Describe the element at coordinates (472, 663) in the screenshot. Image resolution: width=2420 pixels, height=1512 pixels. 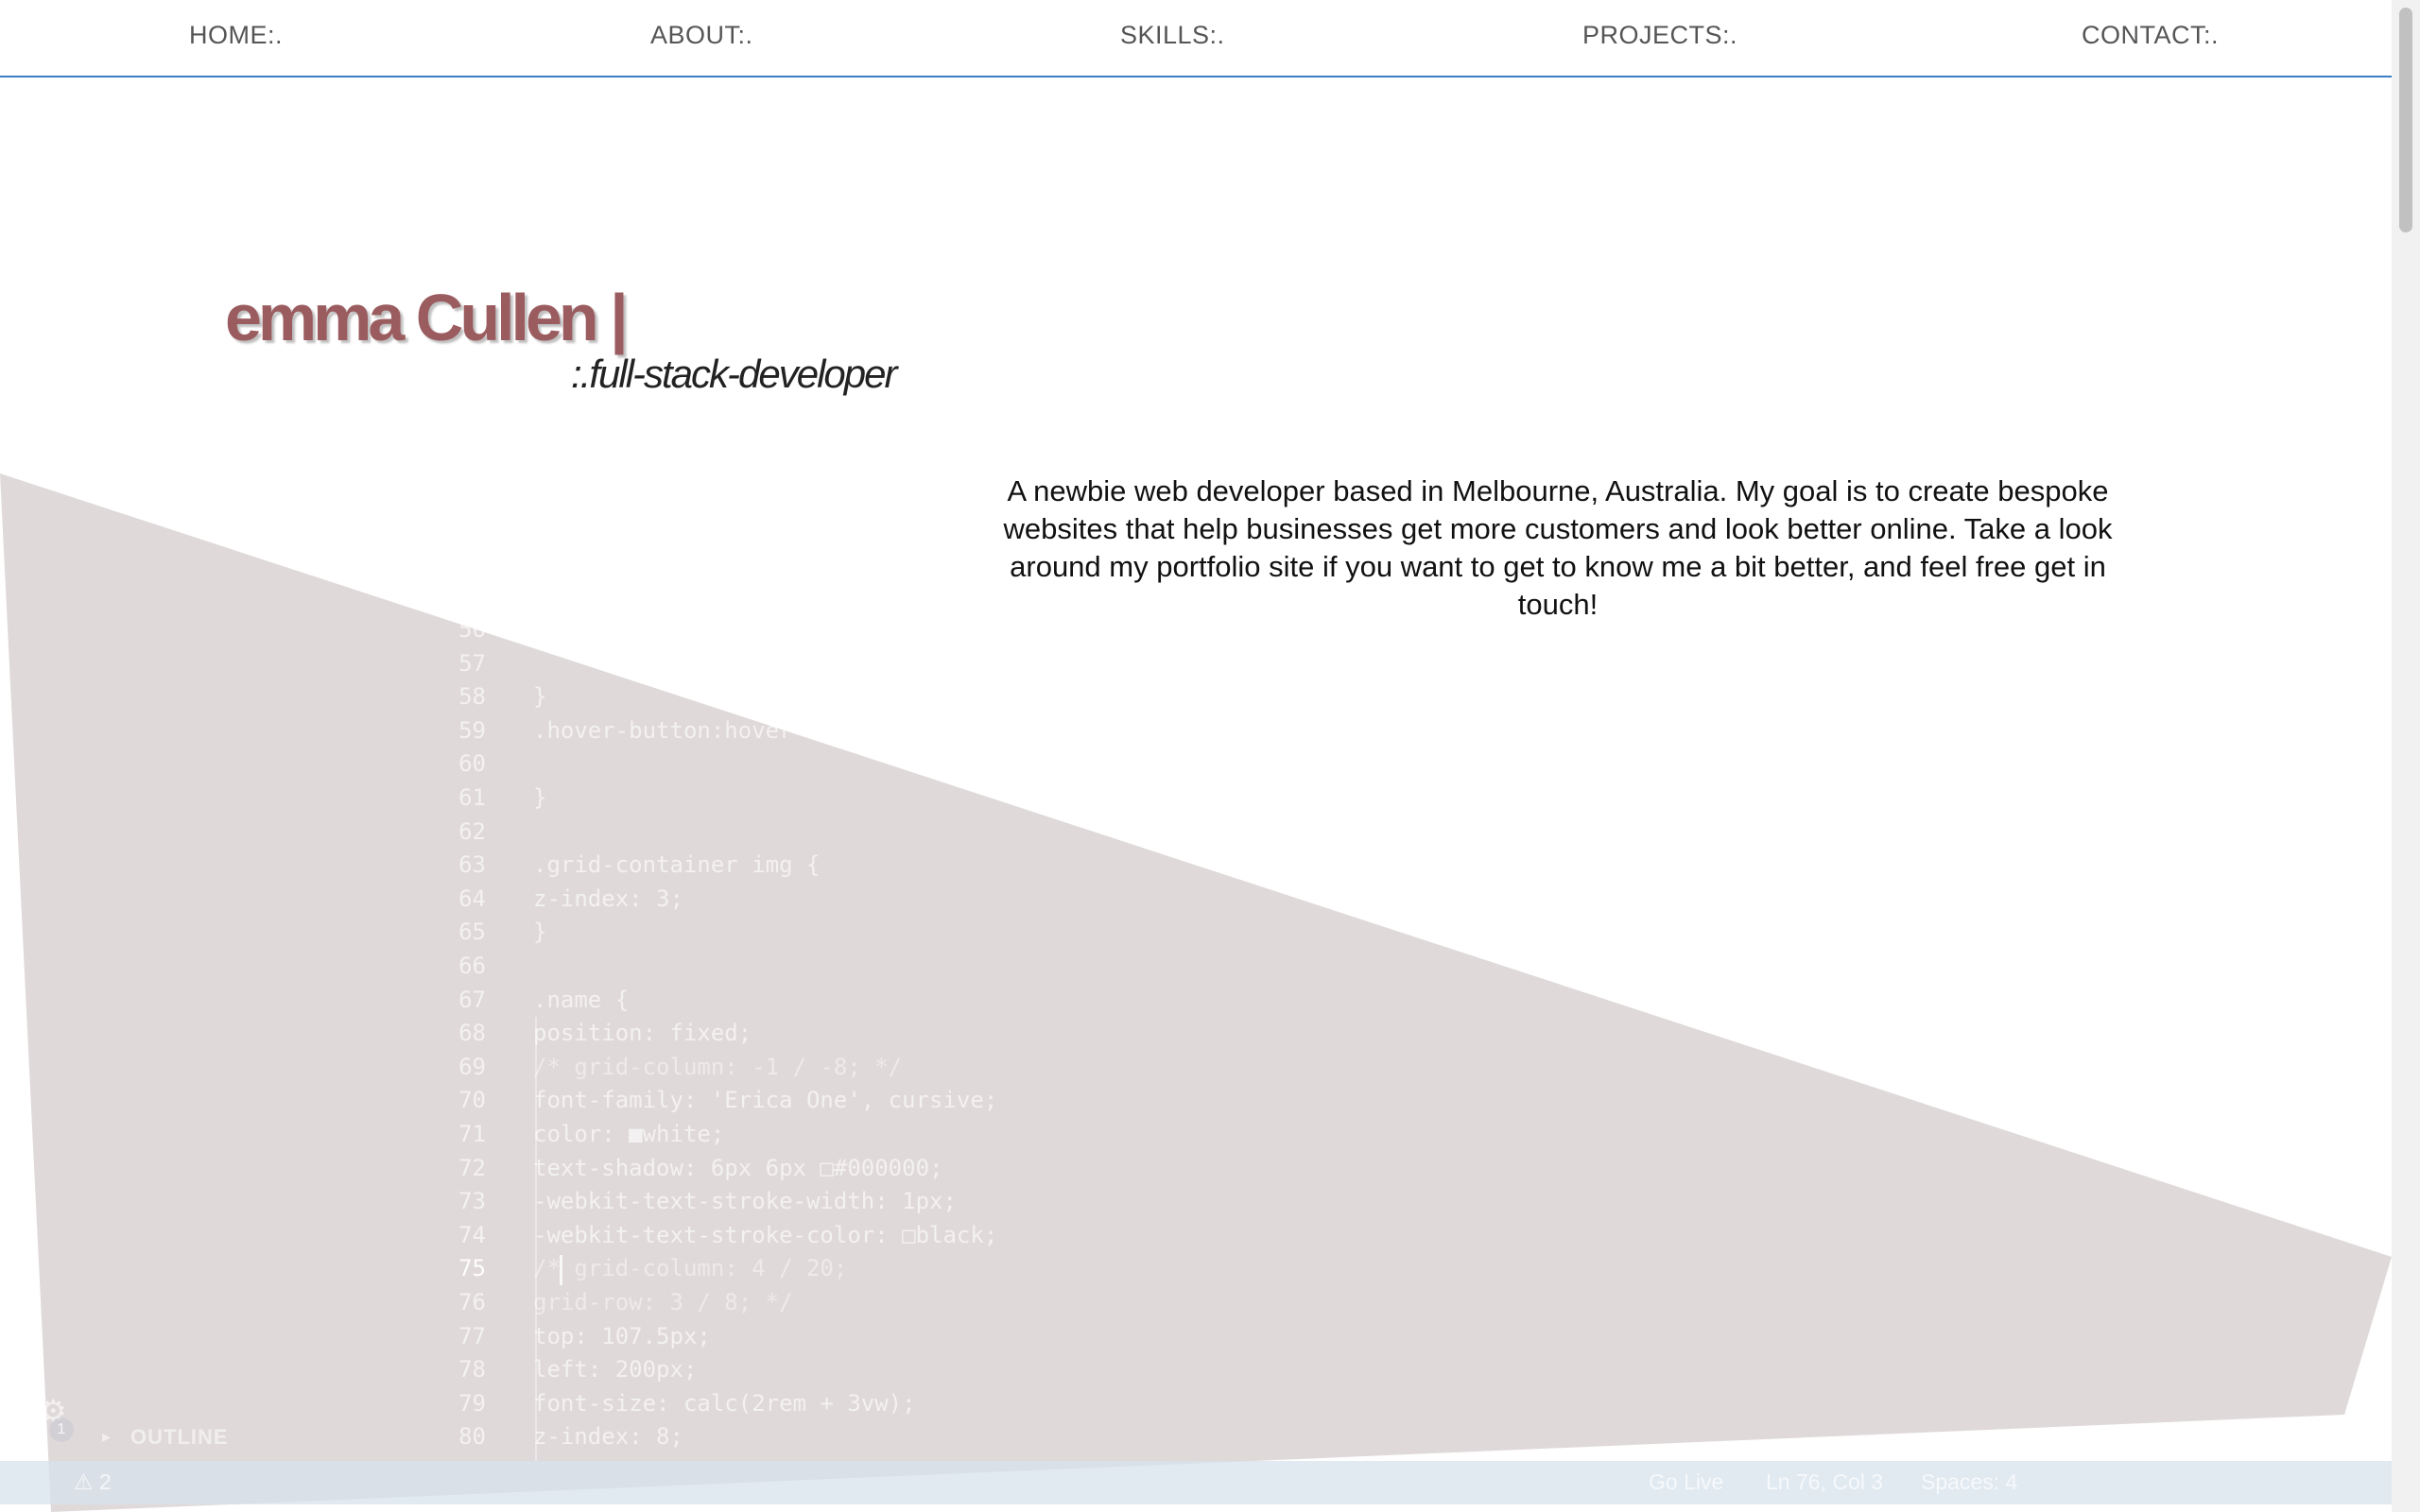
I see `line-number: 57` at that location.